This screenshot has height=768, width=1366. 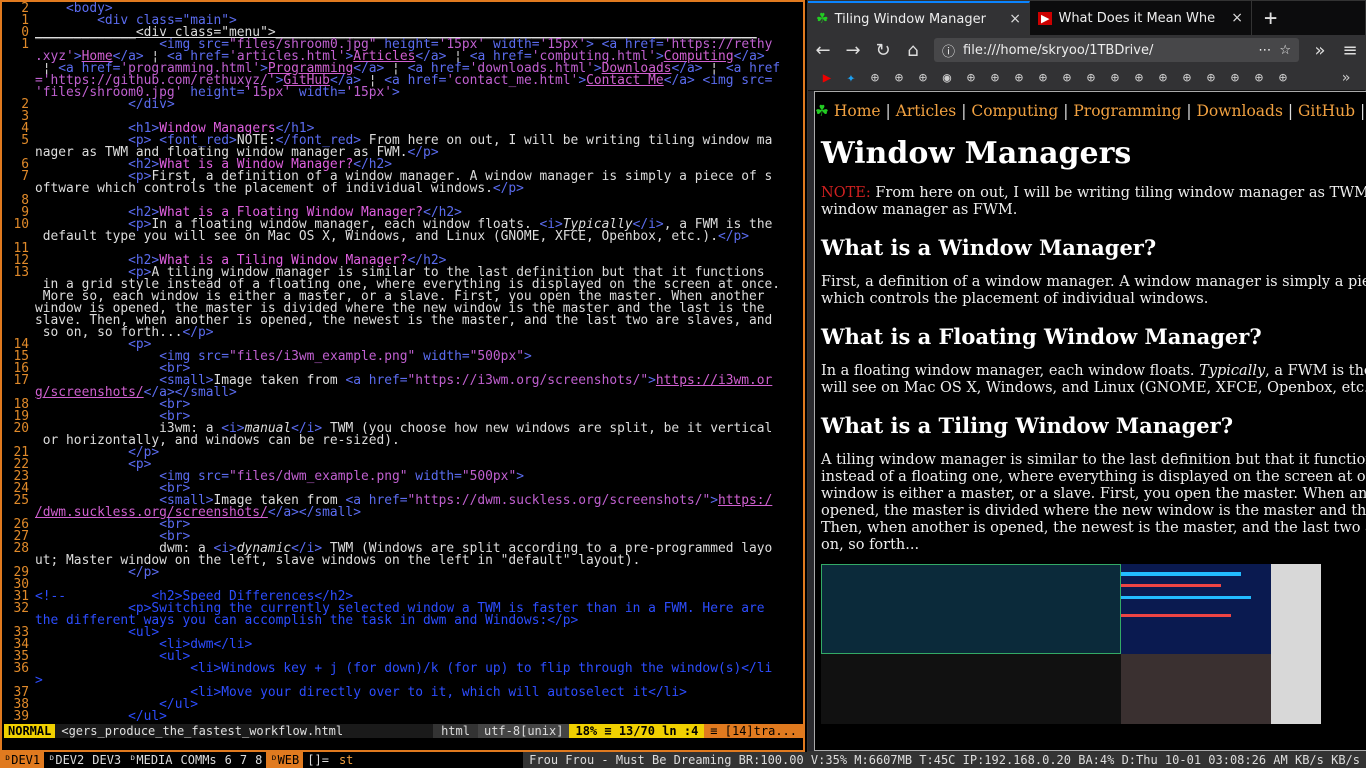 I want to click on menu-button: ≡, so click(x=1350, y=50).